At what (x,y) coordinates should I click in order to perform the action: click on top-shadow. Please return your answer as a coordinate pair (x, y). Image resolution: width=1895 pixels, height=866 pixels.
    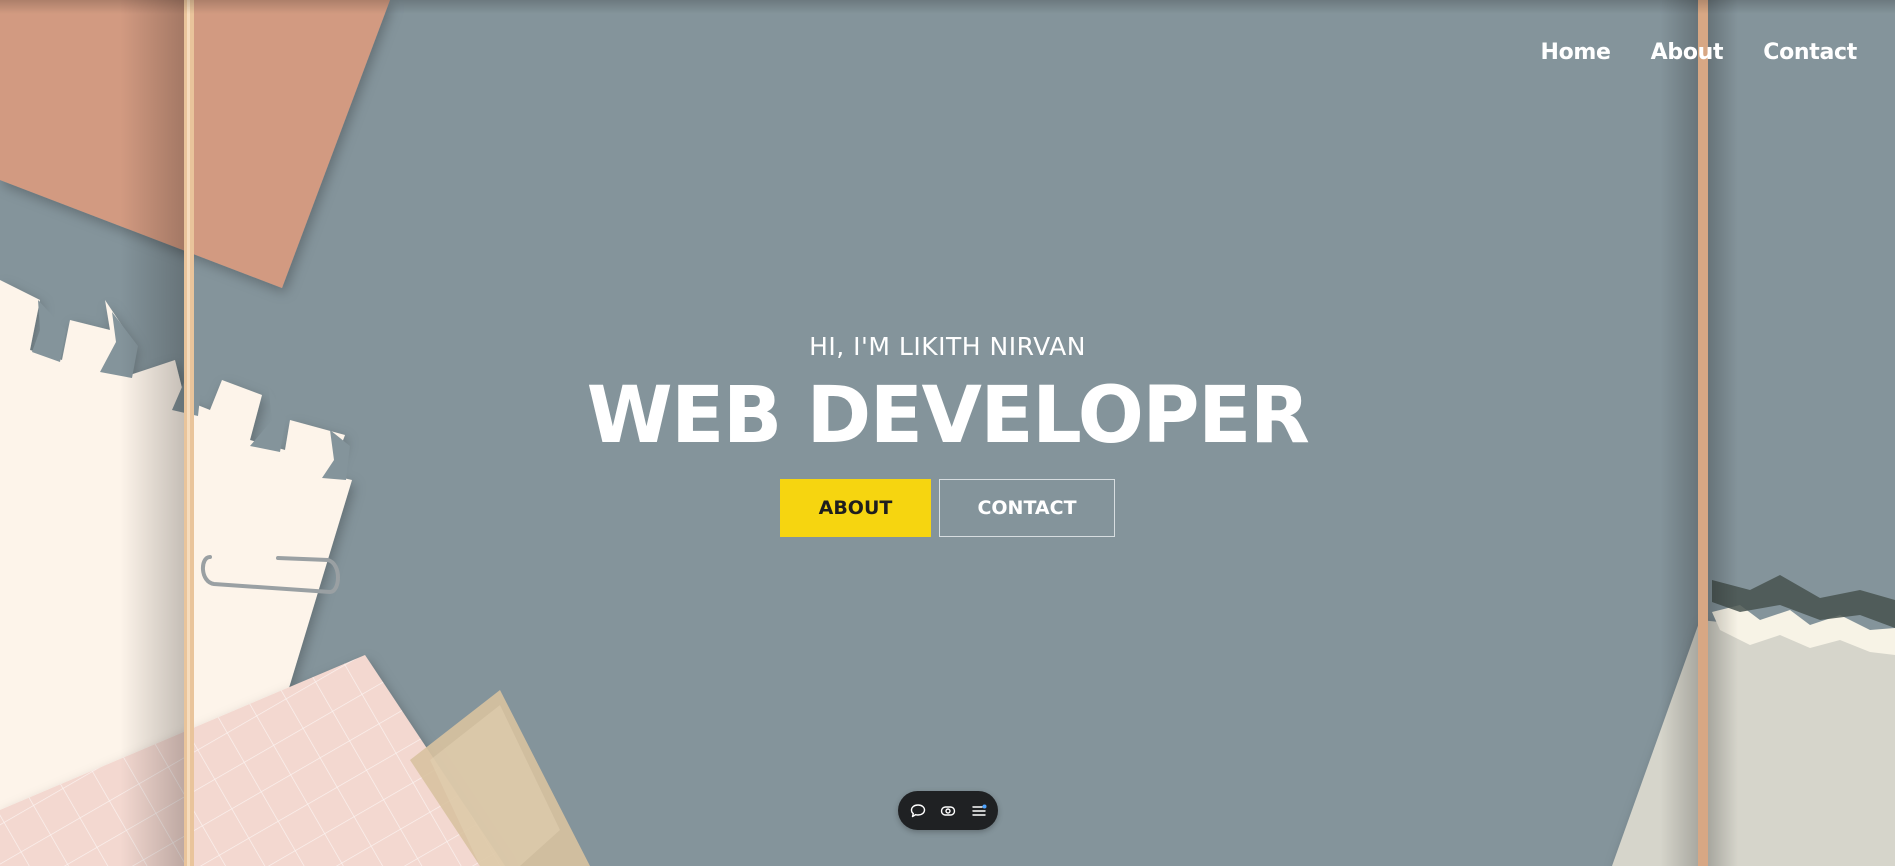
    Looking at the image, I should click on (947, 7).